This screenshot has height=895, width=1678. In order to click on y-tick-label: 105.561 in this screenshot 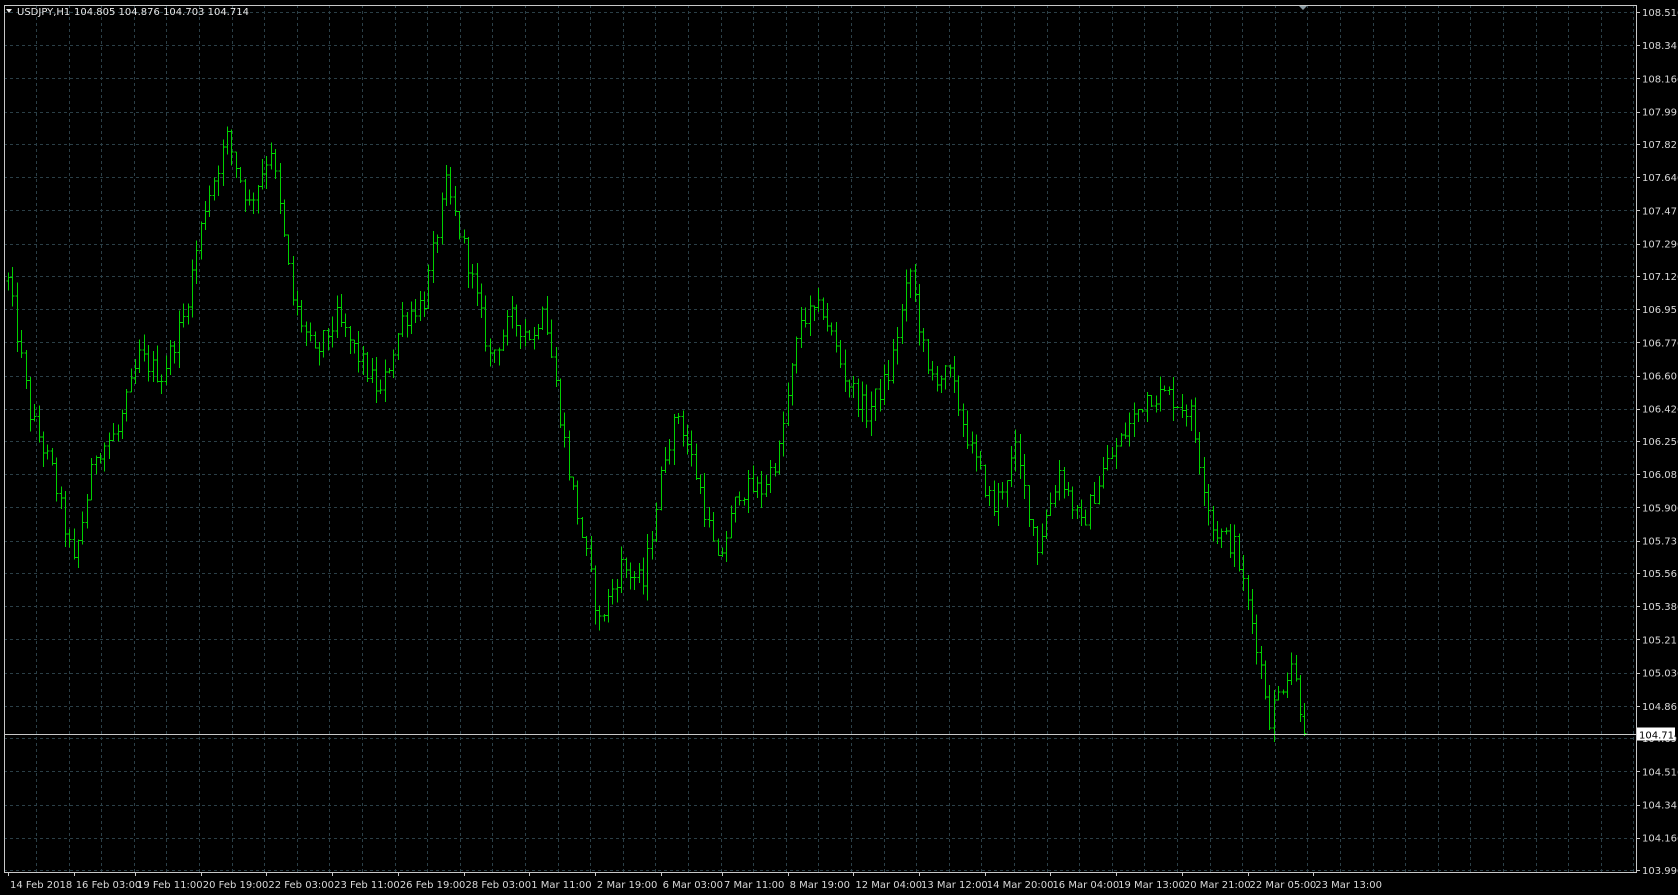, I will do `click(1660, 574)`.